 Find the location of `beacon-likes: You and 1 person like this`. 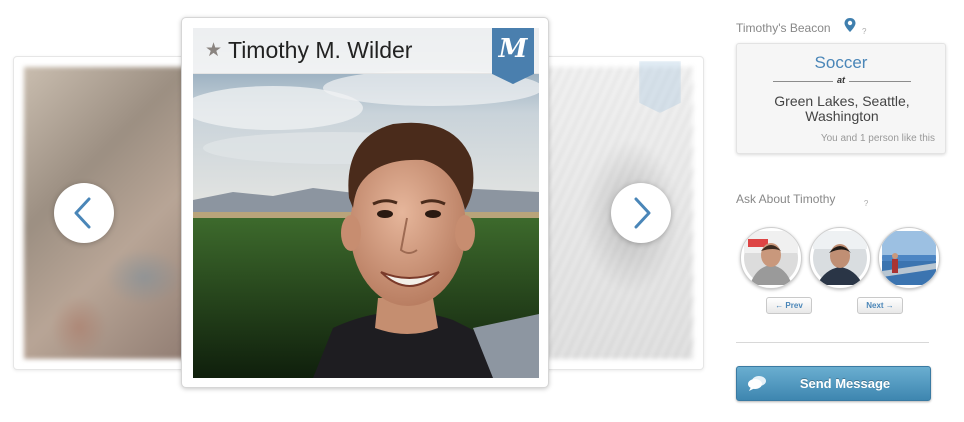

beacon-likes: You and 1 person like this is located at coordinates (878, 138).